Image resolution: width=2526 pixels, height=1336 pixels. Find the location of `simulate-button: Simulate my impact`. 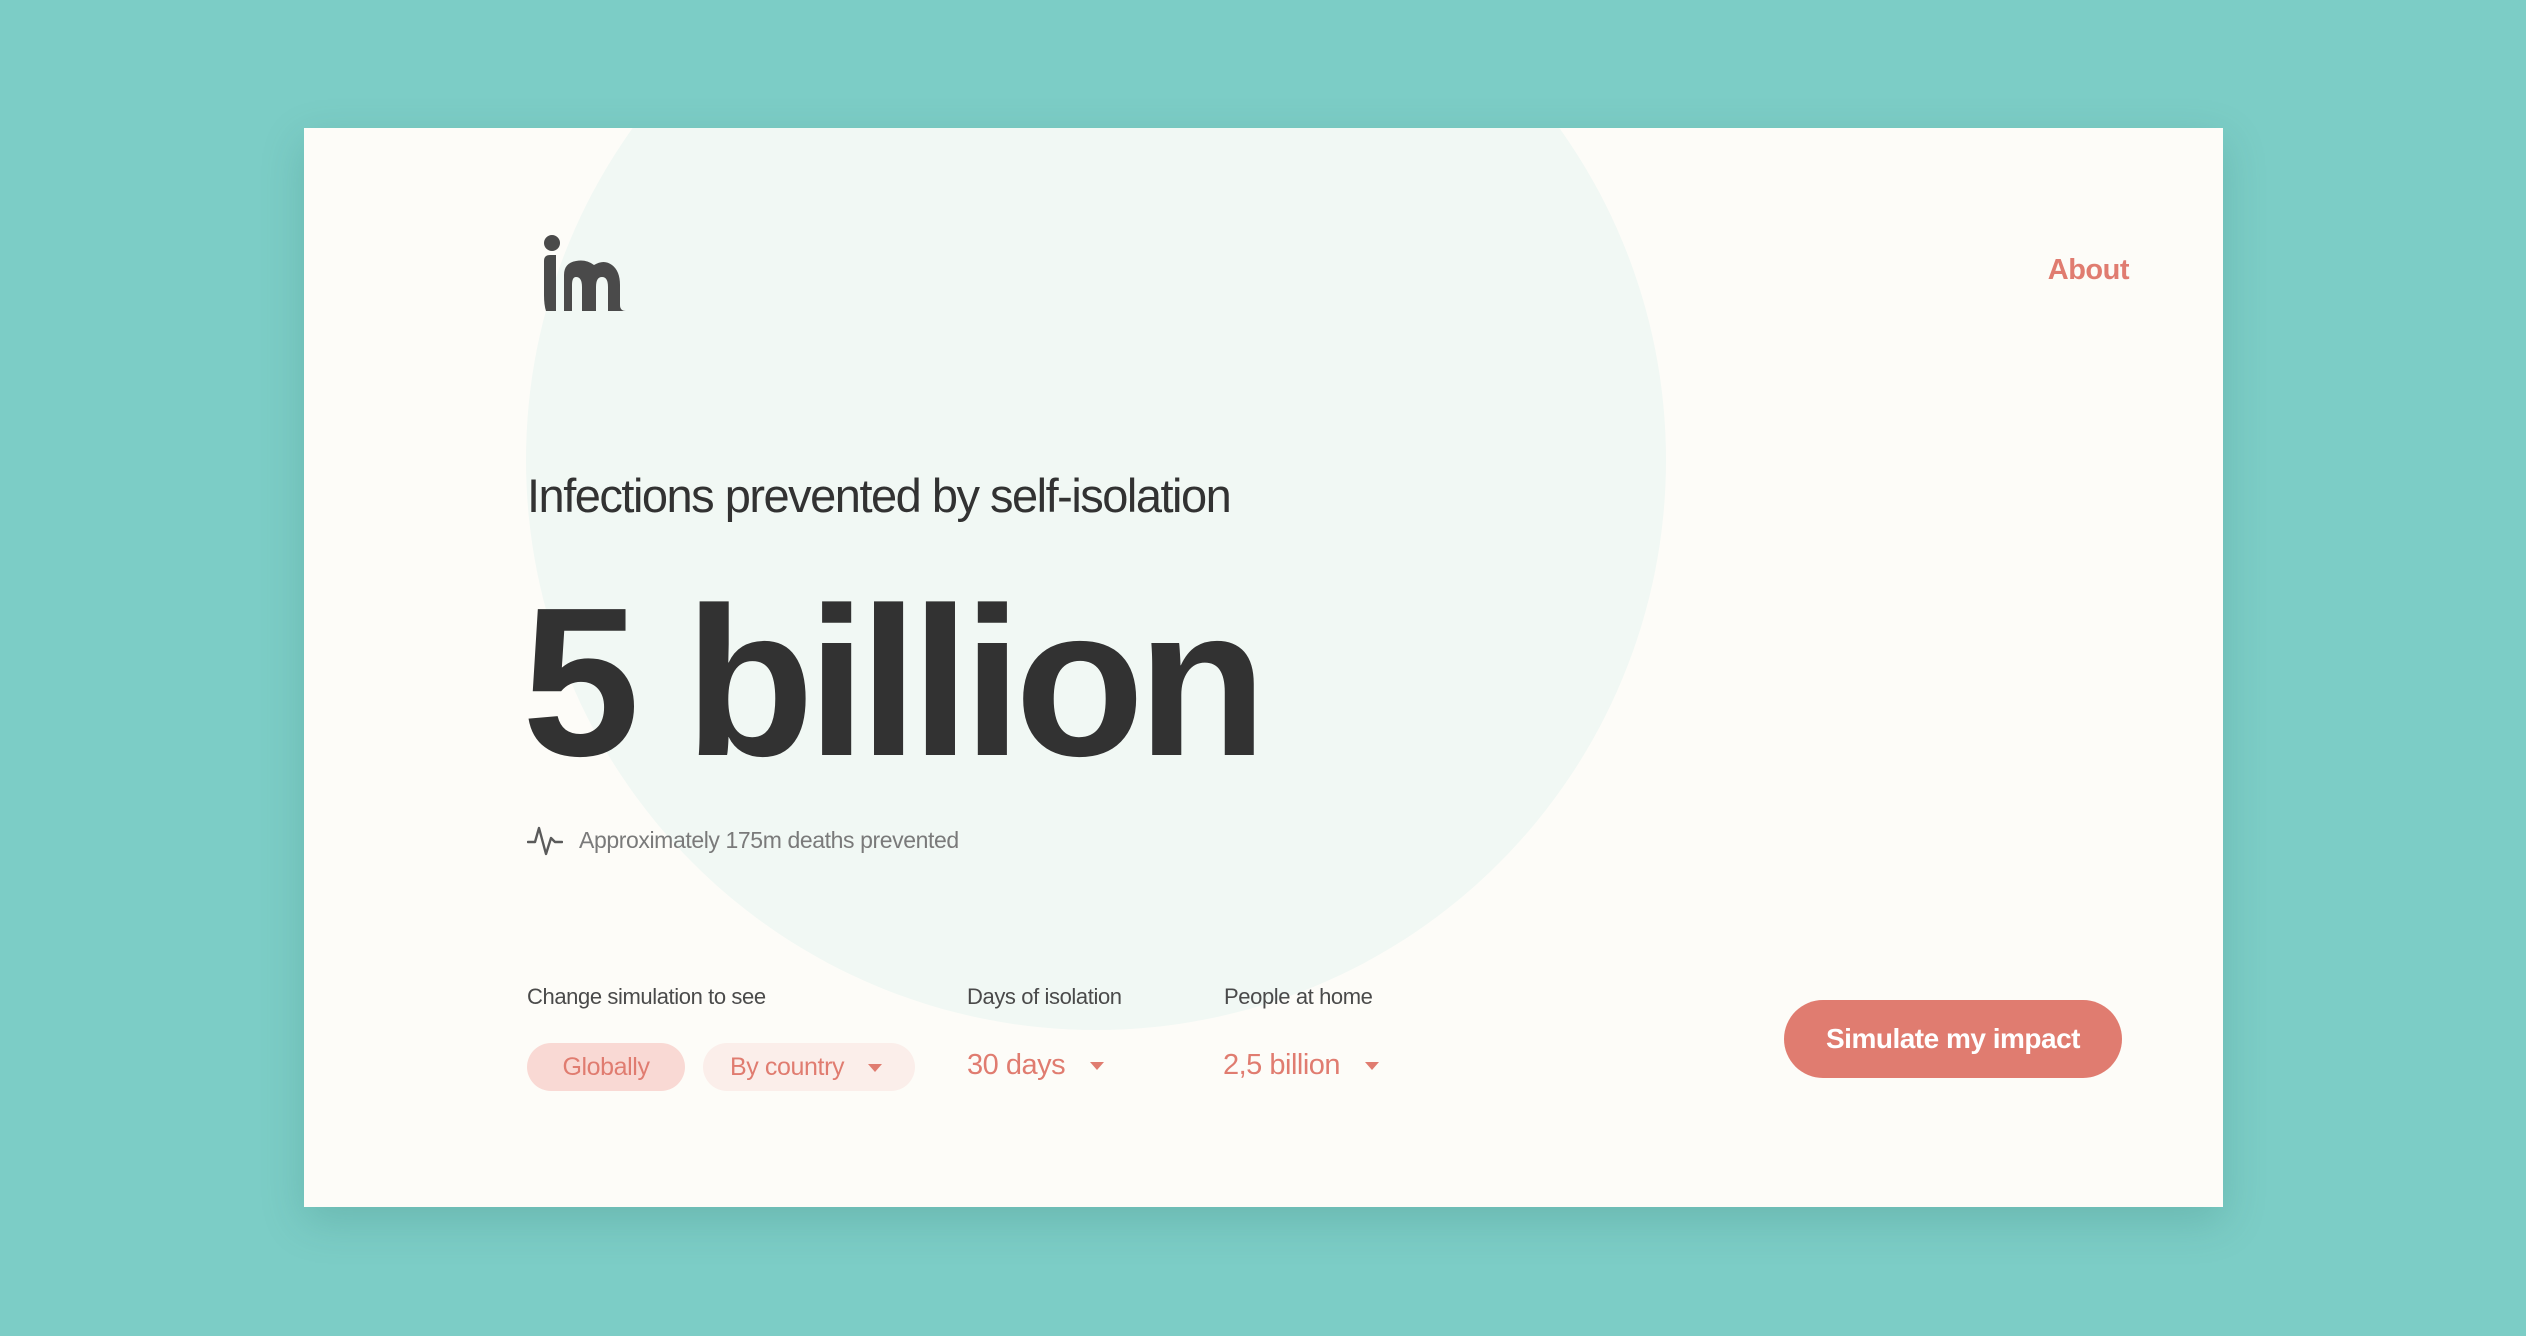

simulate-button: Simulate my impact is located at coordinates (1953, 1039).